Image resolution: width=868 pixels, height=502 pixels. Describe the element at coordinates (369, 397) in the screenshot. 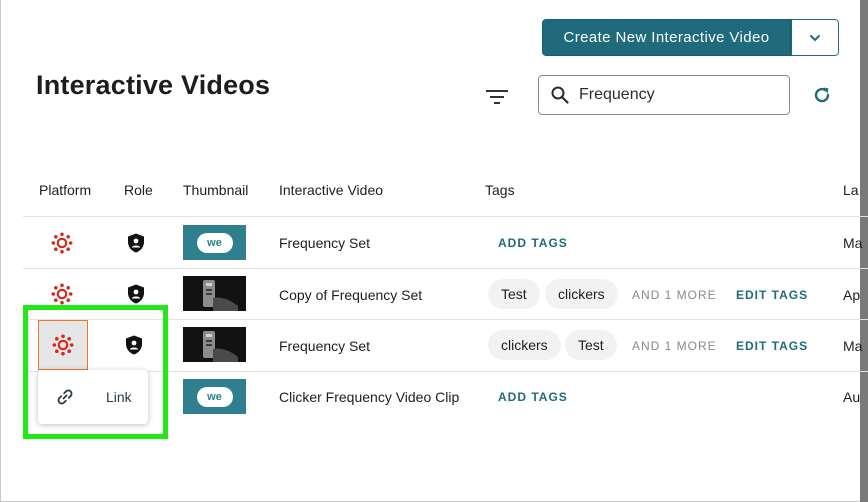

I see `video-title-link: Clicker Frequency Video Clip` at that location.